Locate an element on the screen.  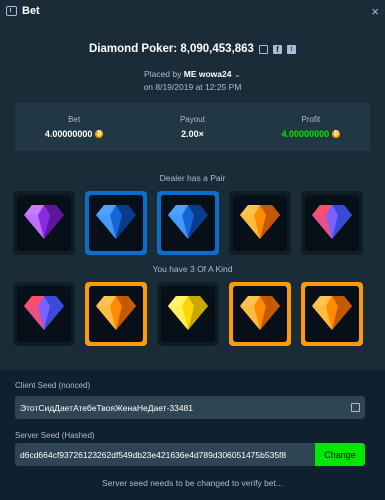
stat-label: Bet is located at coordinates (74, 119).